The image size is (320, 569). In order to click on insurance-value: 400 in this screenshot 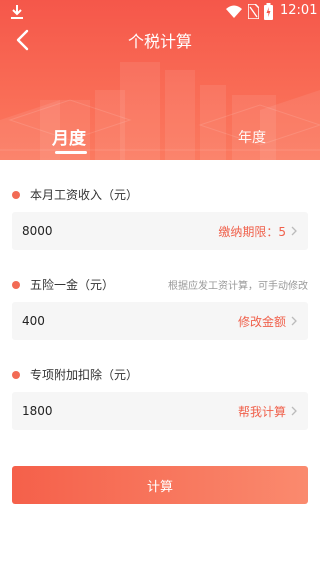, I will do `click(130, 321)`.